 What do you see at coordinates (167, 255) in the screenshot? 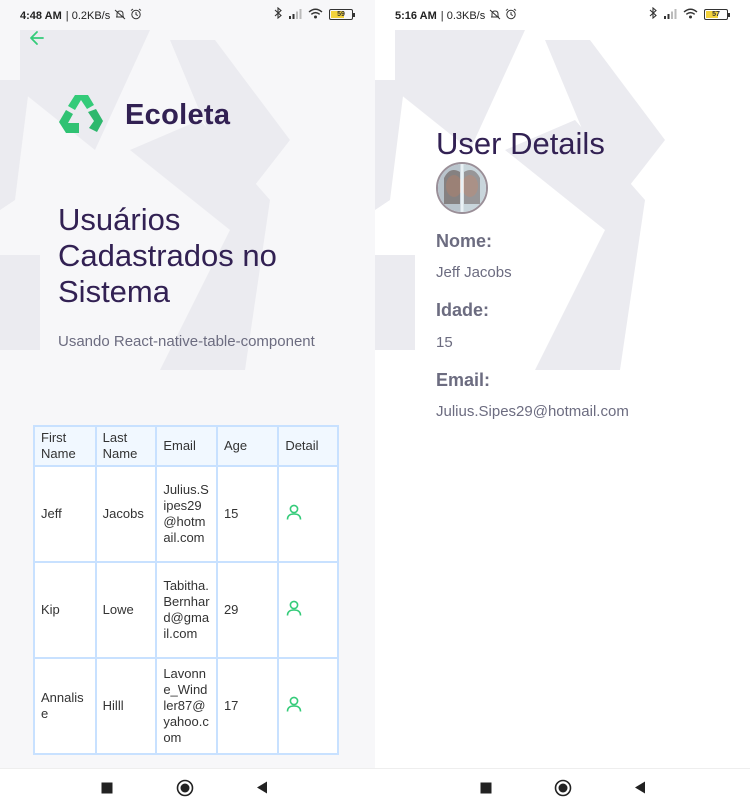
I see `page-title: Usuários Cadastrados no Sistema` at bounding box center [167, 255].